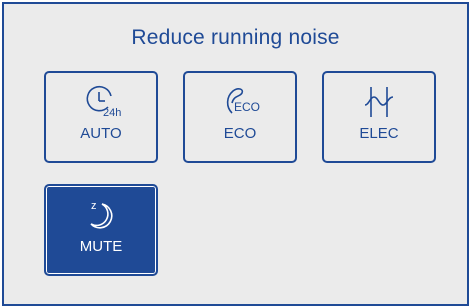 Image resolution: width=471 pixels, height=308 pixels. Describe the element at coordinates (101, 230) in the screenshot. I see `mute-mode-button: z MUTE` at that location.